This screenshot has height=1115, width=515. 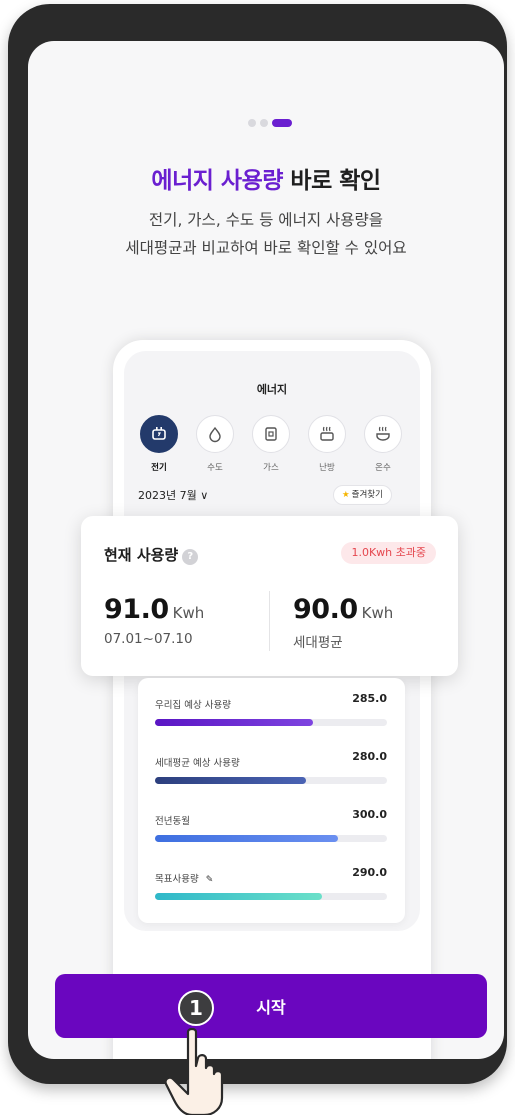 I want to click on step-marker-badge: 1, so click(x=196, y=1008).